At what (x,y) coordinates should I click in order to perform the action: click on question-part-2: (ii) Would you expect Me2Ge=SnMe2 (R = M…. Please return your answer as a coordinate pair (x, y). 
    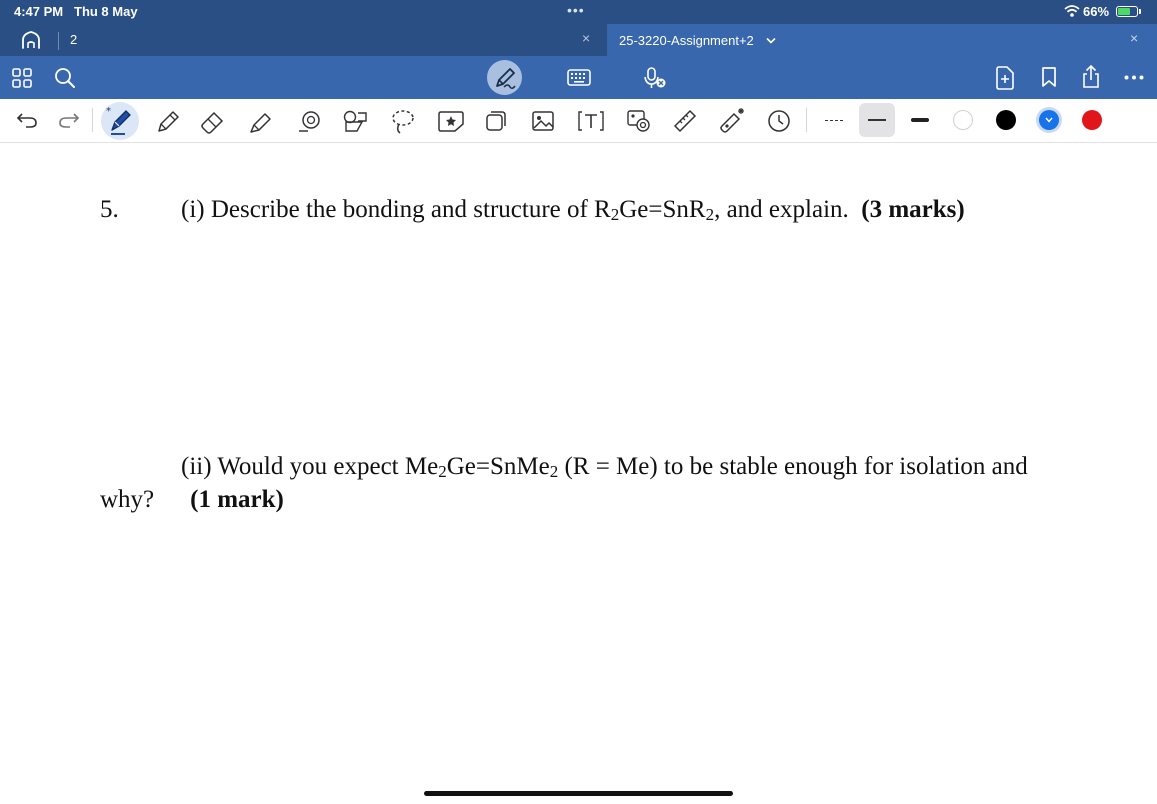
    Looking at the image, I should click on (604, 467).